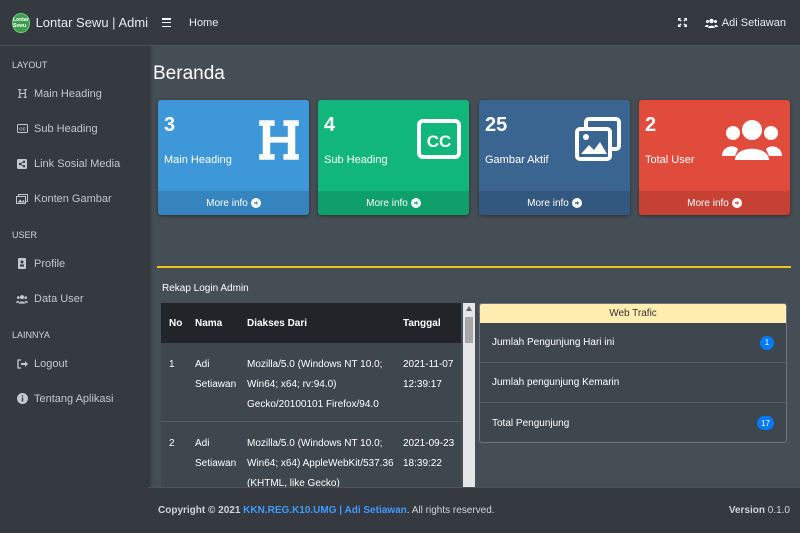  I want to click on stat-box-total-user: 2 Total User More info, so click(714, 157).